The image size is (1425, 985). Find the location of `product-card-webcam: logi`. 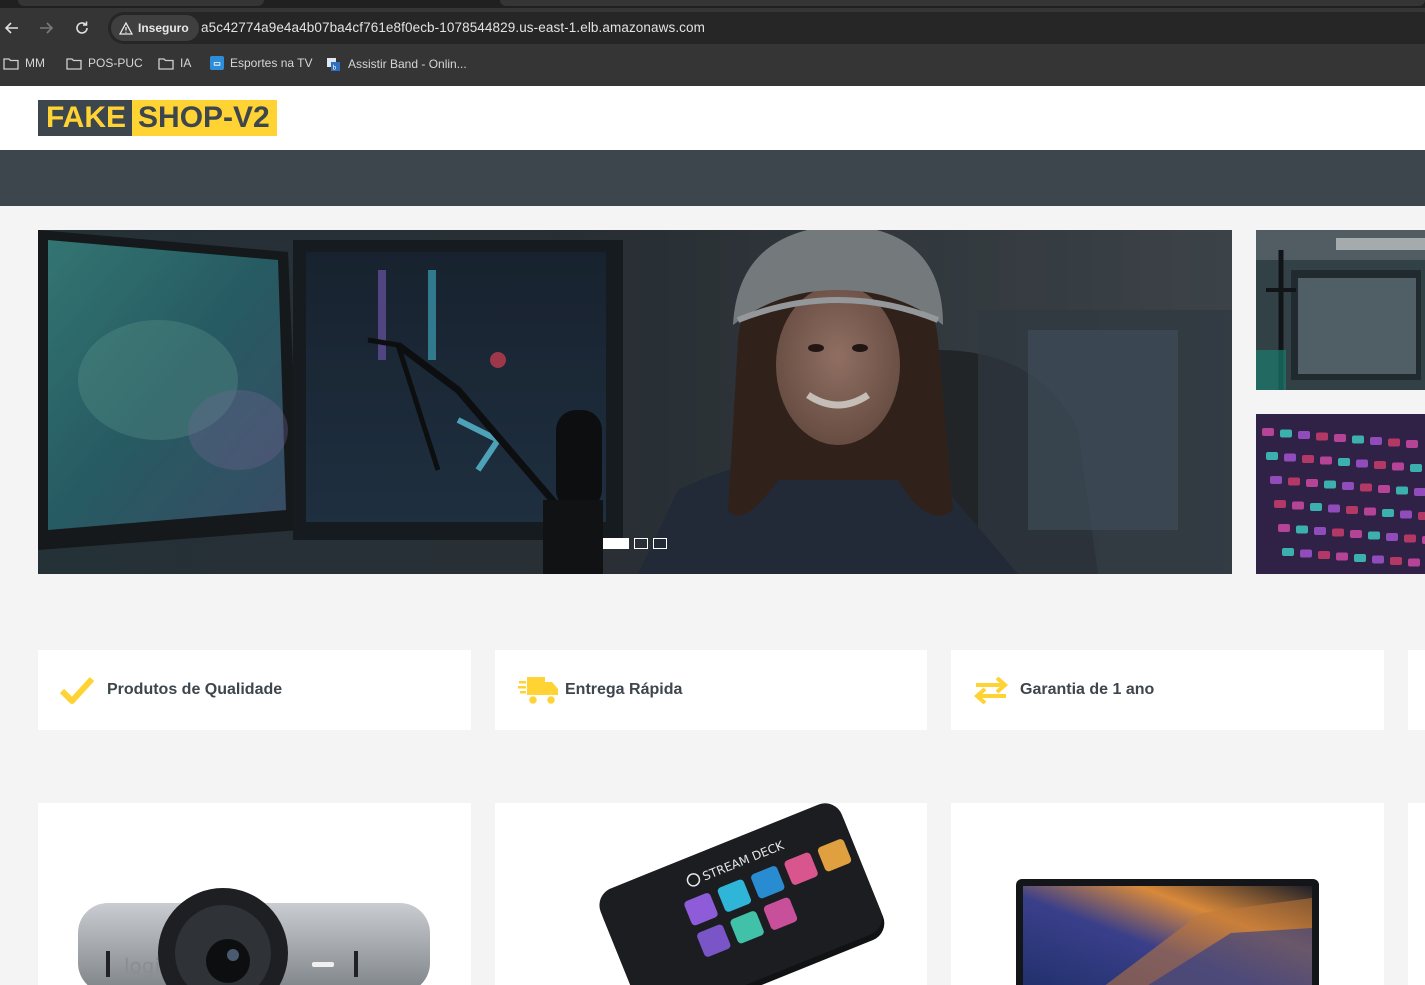

product-card-webcam: logi is located at coordinates (254, 894).